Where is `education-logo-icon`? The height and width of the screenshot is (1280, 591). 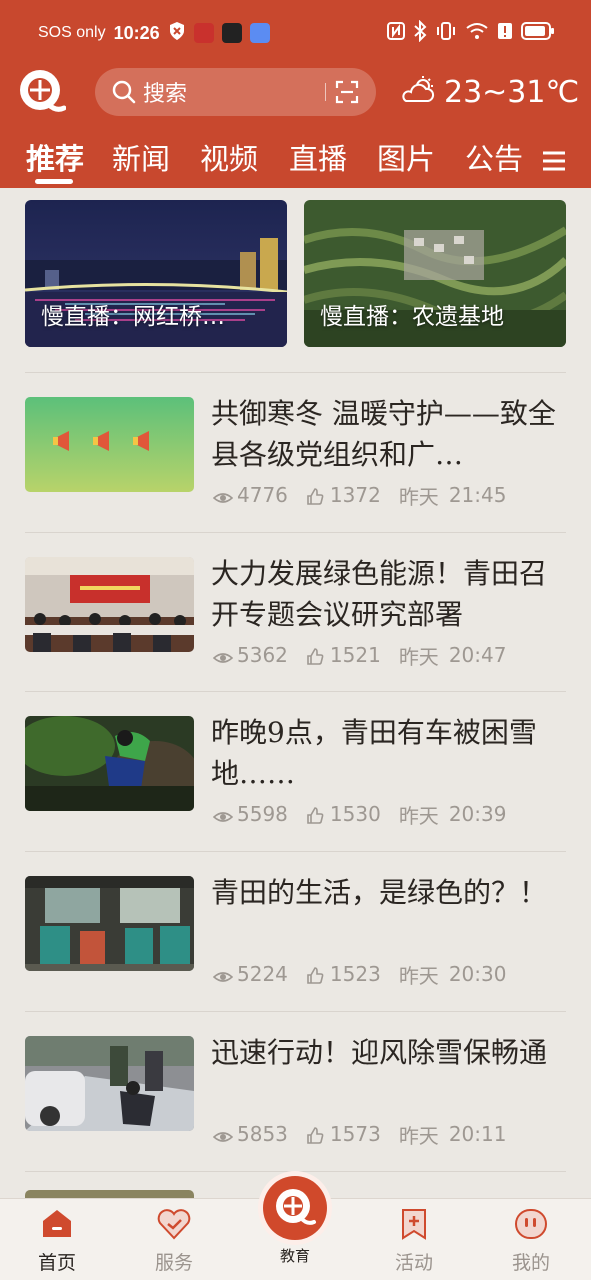
education-logo-icon is located at coordinates (295, 1208).